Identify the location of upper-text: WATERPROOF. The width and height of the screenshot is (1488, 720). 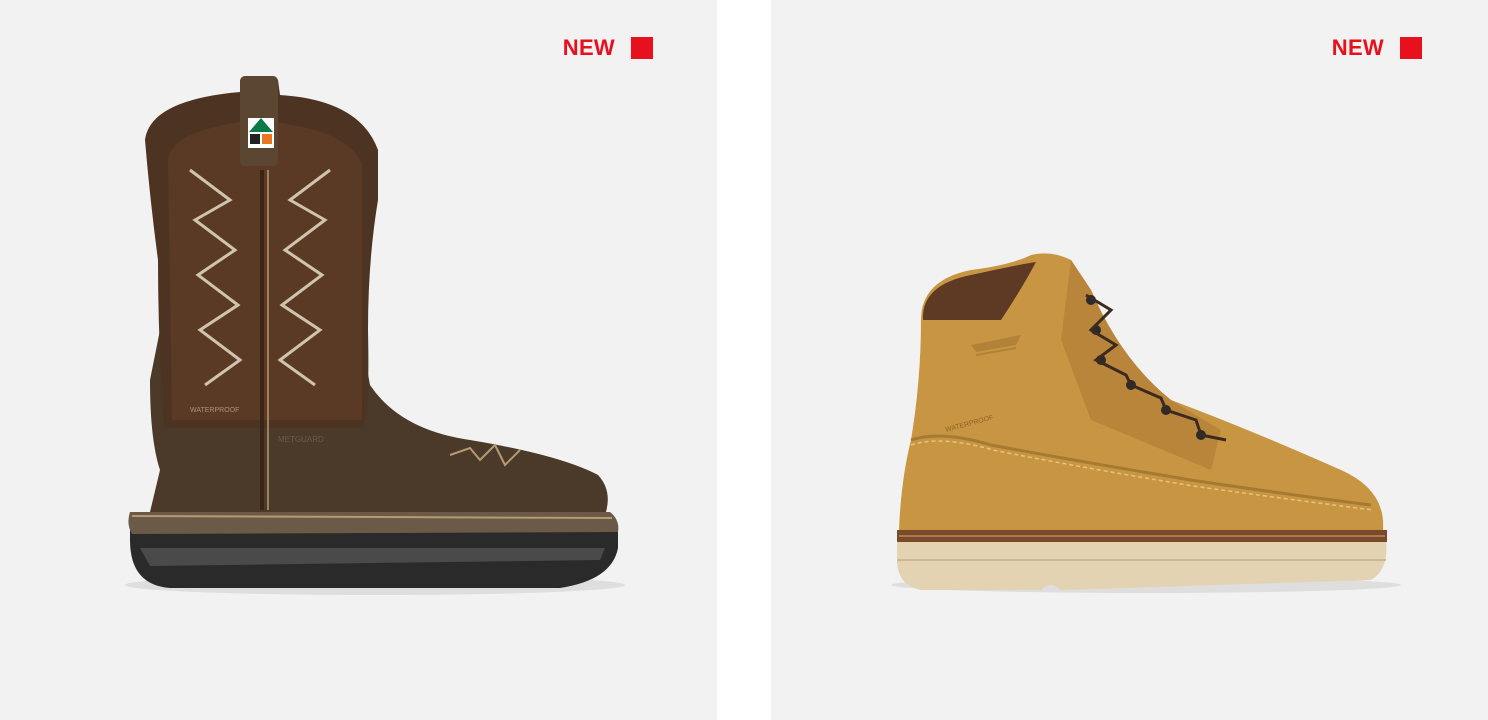
(214, 410).